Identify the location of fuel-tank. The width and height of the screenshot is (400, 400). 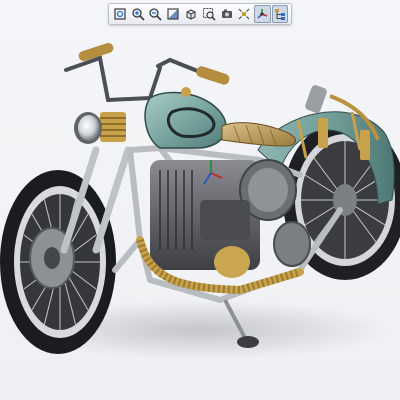
(185, 118).